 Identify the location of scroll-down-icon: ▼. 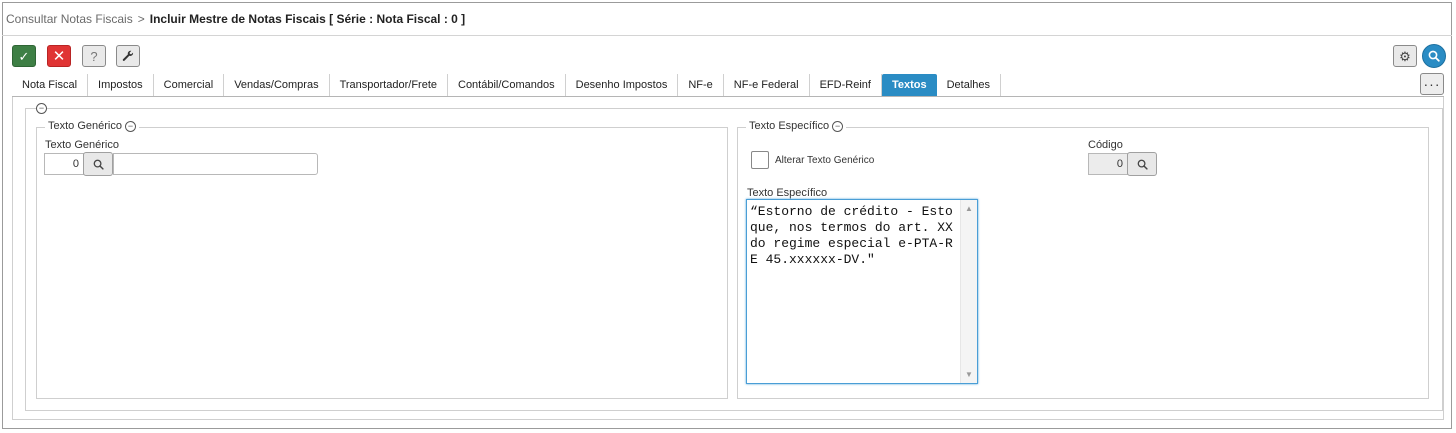
(969, 374).